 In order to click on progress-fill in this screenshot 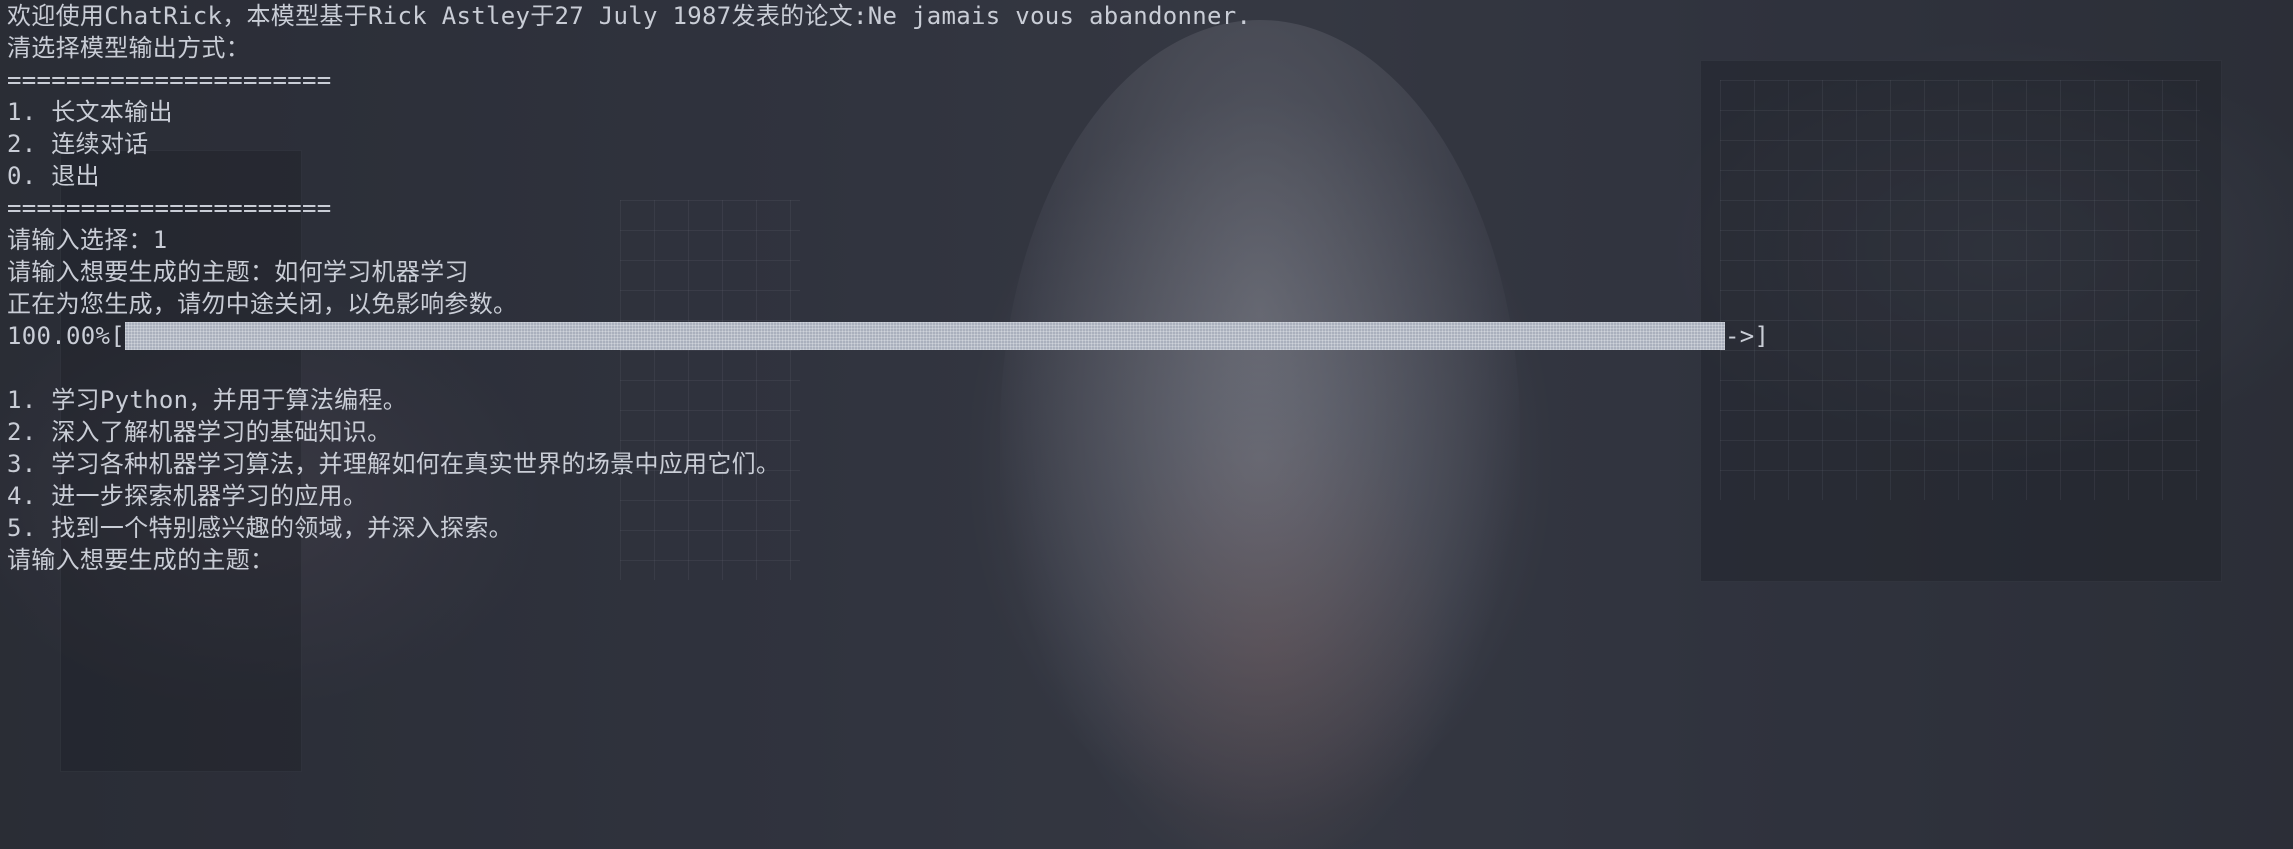, I will do `click(925, 336)`.